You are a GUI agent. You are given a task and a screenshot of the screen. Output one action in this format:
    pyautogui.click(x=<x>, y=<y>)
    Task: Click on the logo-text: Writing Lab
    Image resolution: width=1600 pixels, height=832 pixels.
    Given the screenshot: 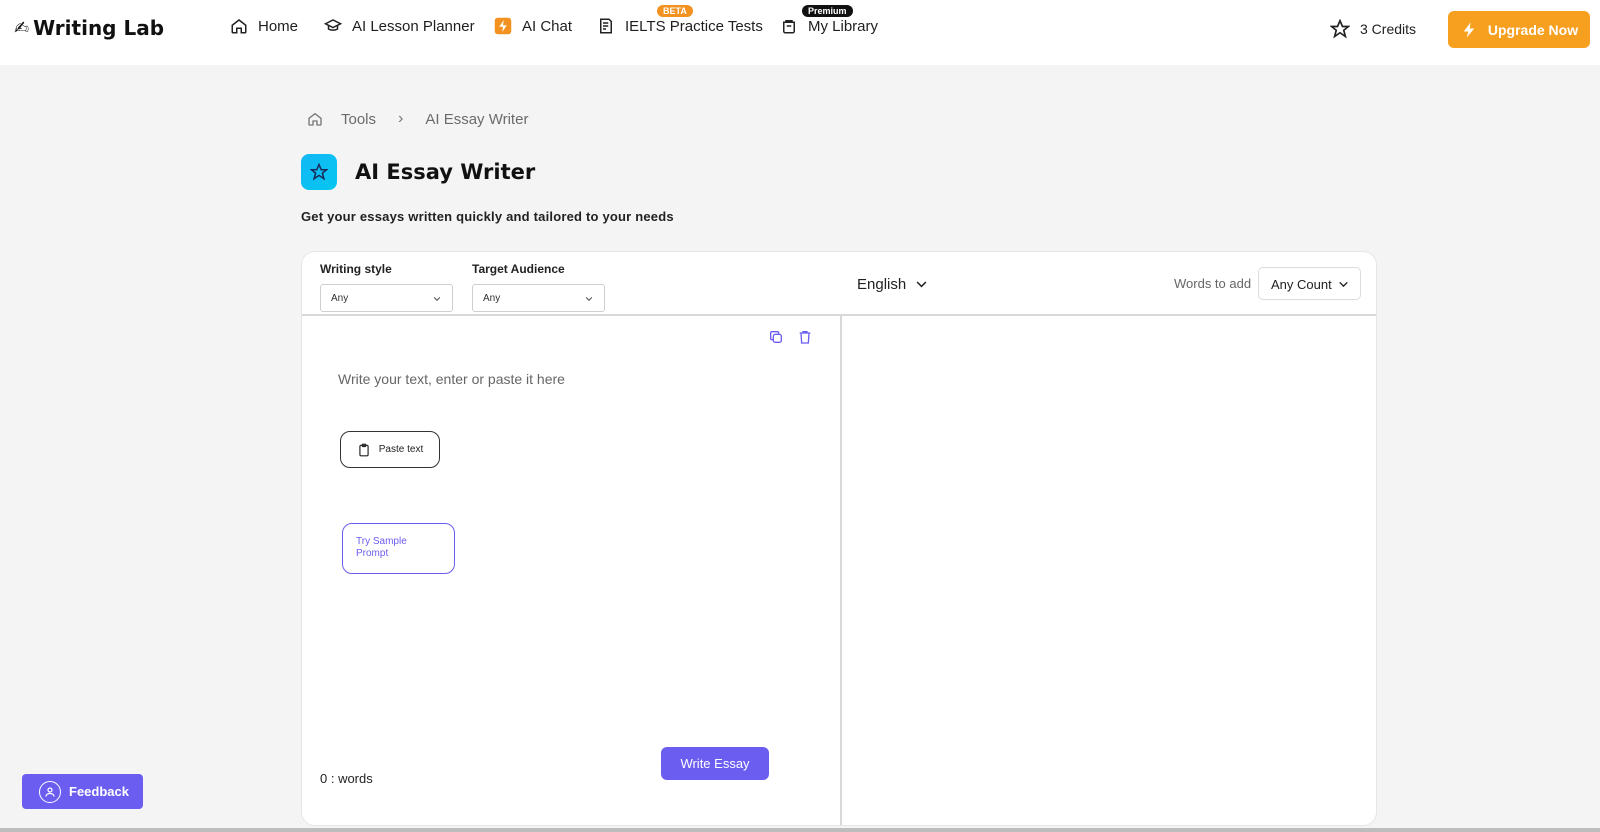 What is the action you would take?
    pyautogui.click(x=99, y=28)
    